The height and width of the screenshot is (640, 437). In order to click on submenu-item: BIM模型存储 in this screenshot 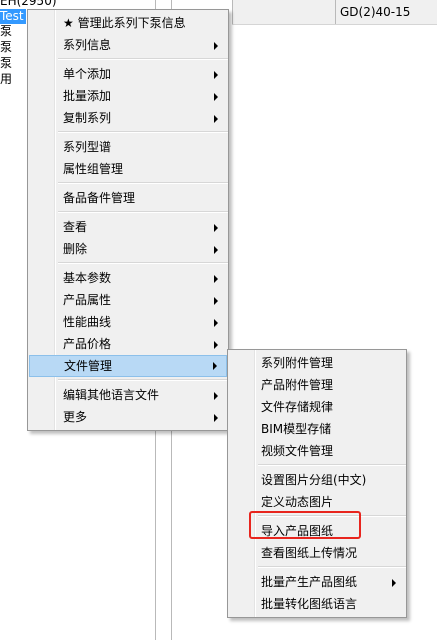, I will do `click(317, 429)`.